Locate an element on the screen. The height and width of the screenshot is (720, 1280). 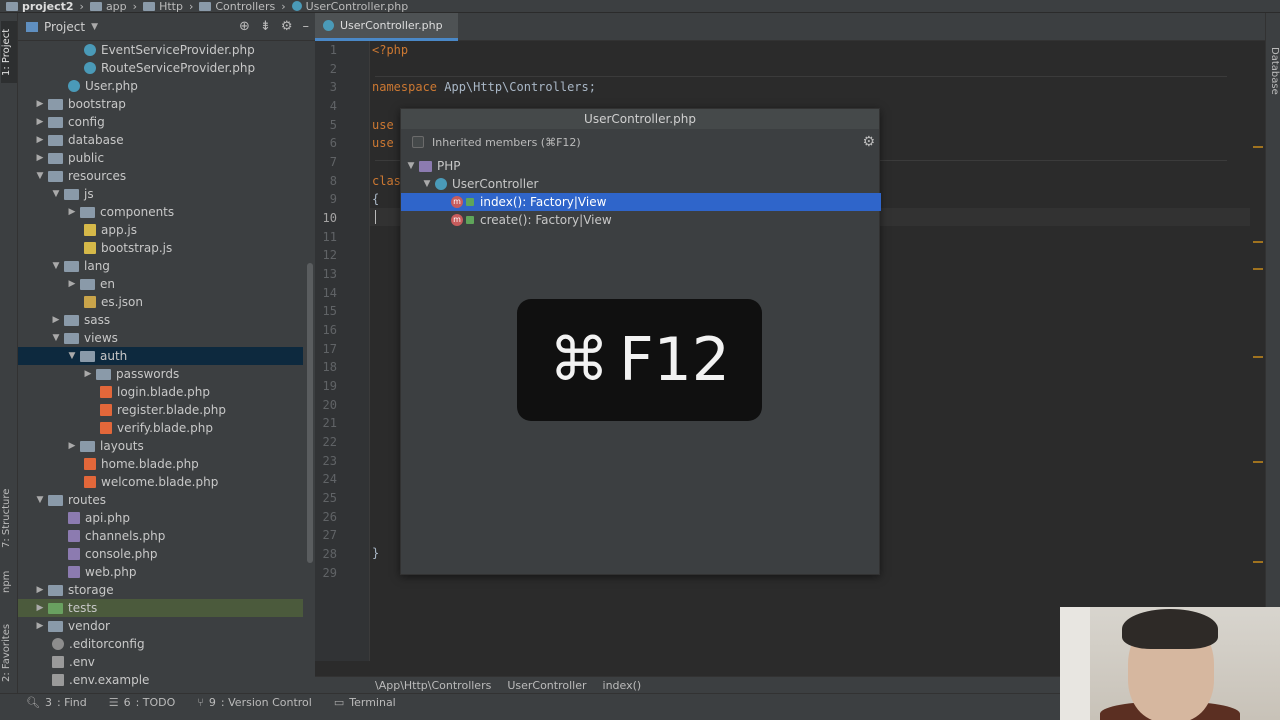
tree-item: bootstrap.js is located at coordinates (160, 248).